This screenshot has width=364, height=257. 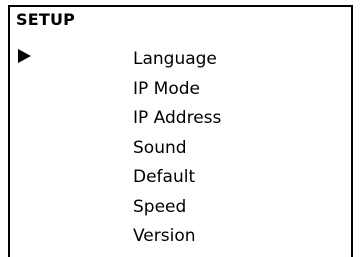 What do you see at coordinates (46, 19) in the screenshot?
I see `setup-title: SETUP` at bounding box center [46, 19].